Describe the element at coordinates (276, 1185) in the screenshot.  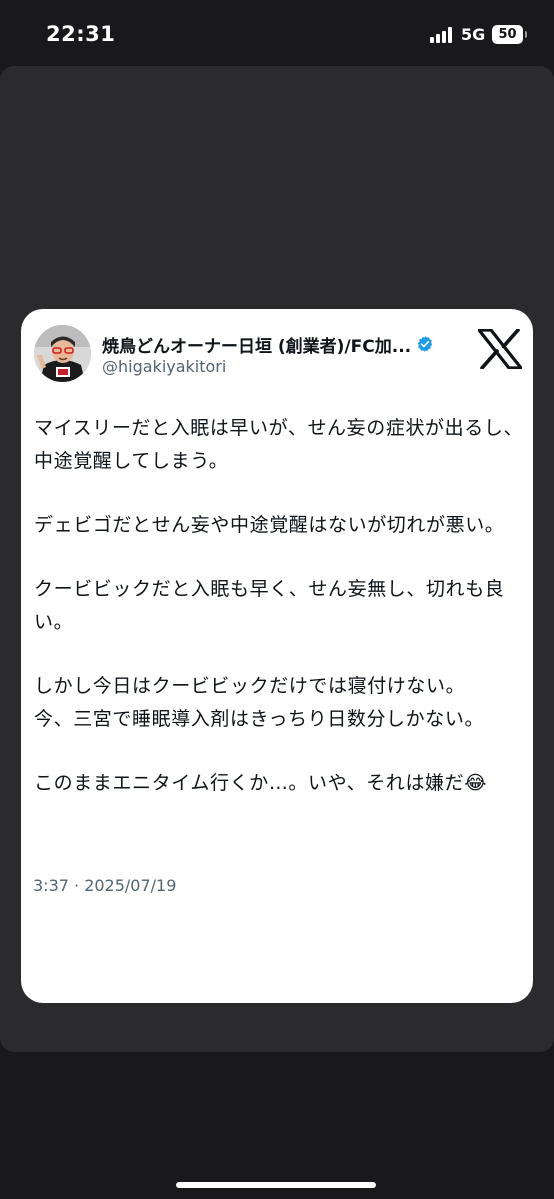
I see `home-indicator` at that location.